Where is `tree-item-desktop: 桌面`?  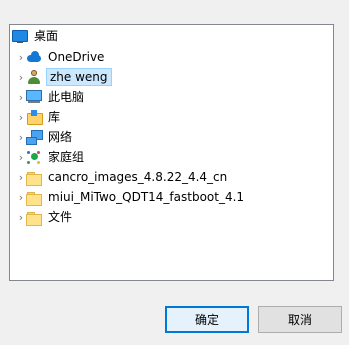 tree-item-desktop: 桌面 is located at coordinates (36, 36).